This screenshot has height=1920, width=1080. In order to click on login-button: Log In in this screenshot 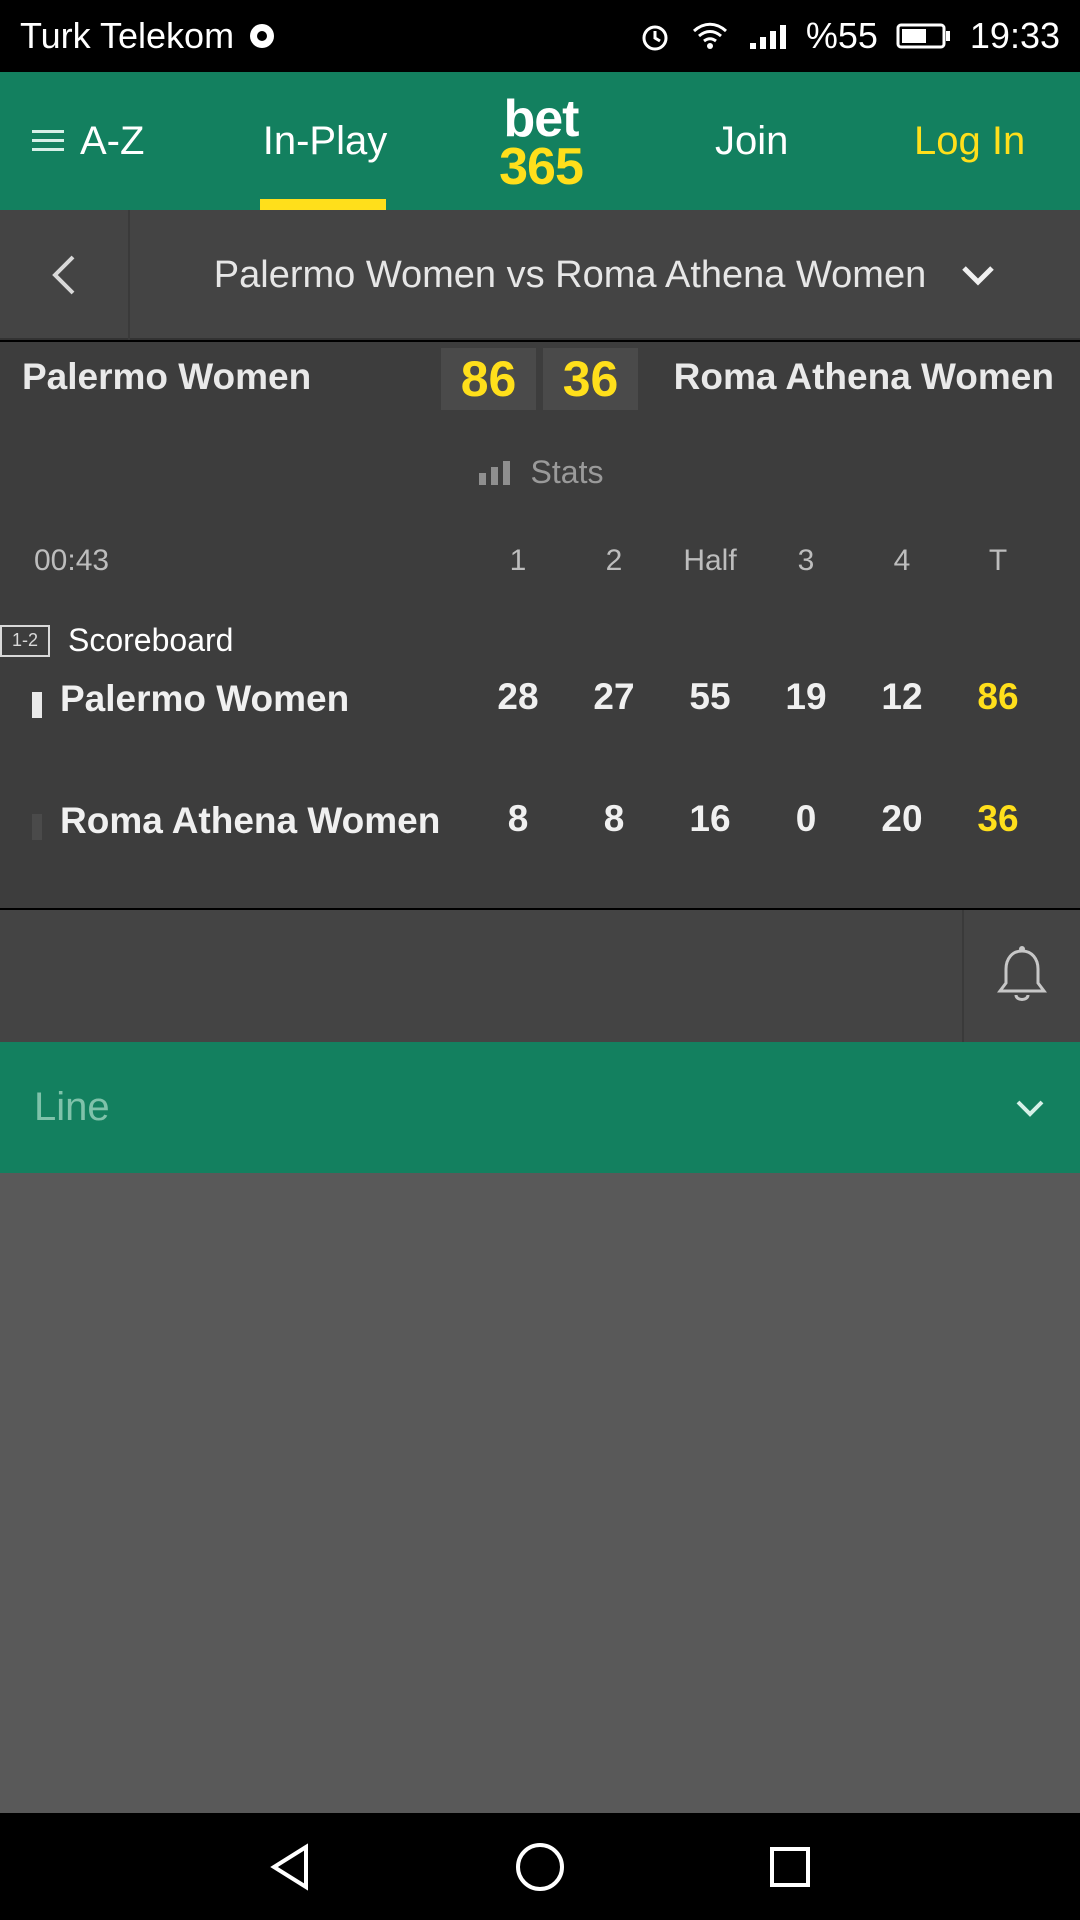, I will do `click(969, 141)`.